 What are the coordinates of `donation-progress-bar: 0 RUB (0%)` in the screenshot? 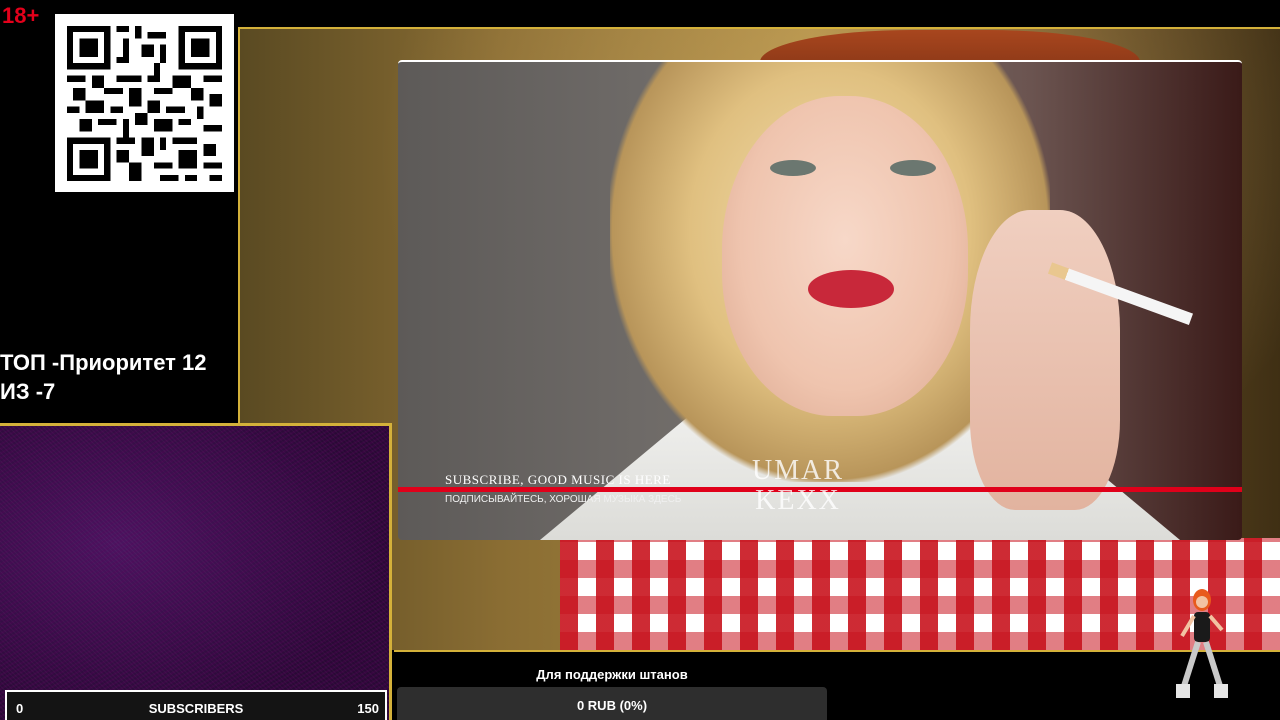 It's located at (612, 703).